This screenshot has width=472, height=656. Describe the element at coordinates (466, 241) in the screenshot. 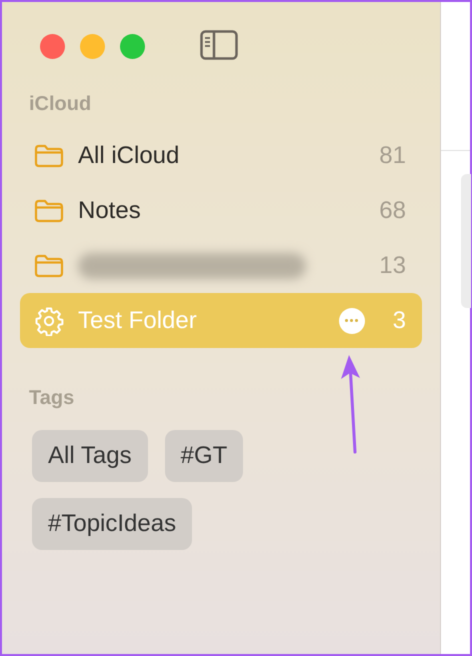

I see `scrollbar` at that location.